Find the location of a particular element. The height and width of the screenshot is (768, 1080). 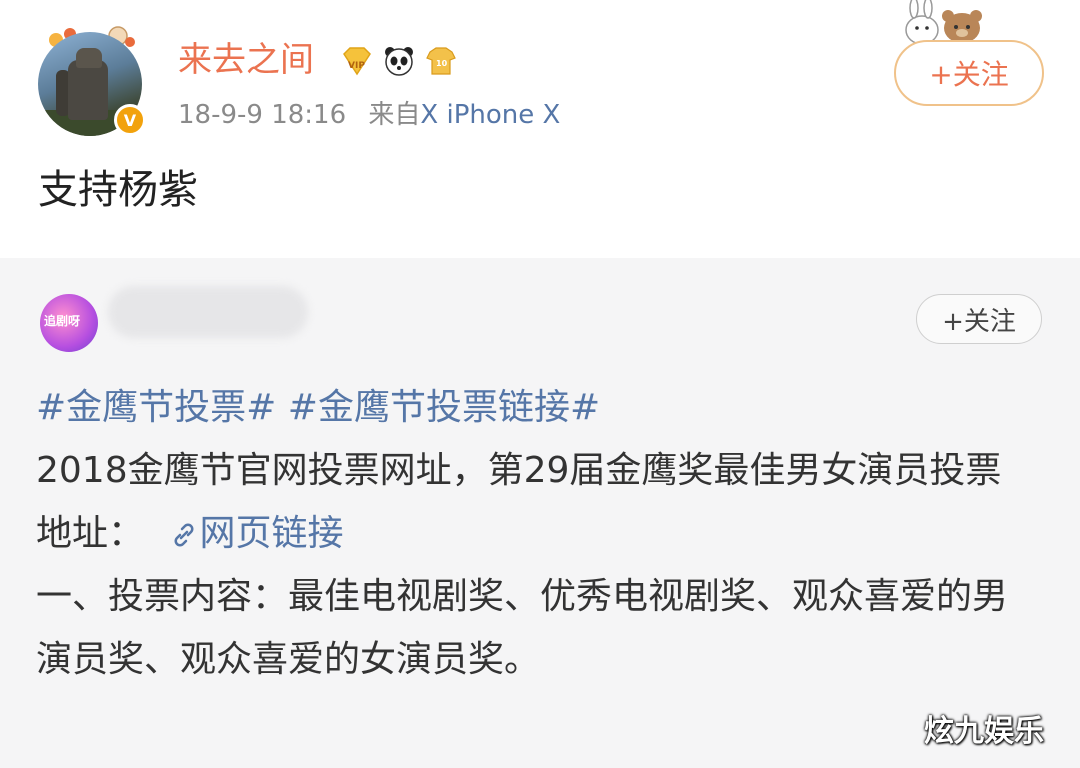

follow-button: +关注 is located at coordinates (969, 73).